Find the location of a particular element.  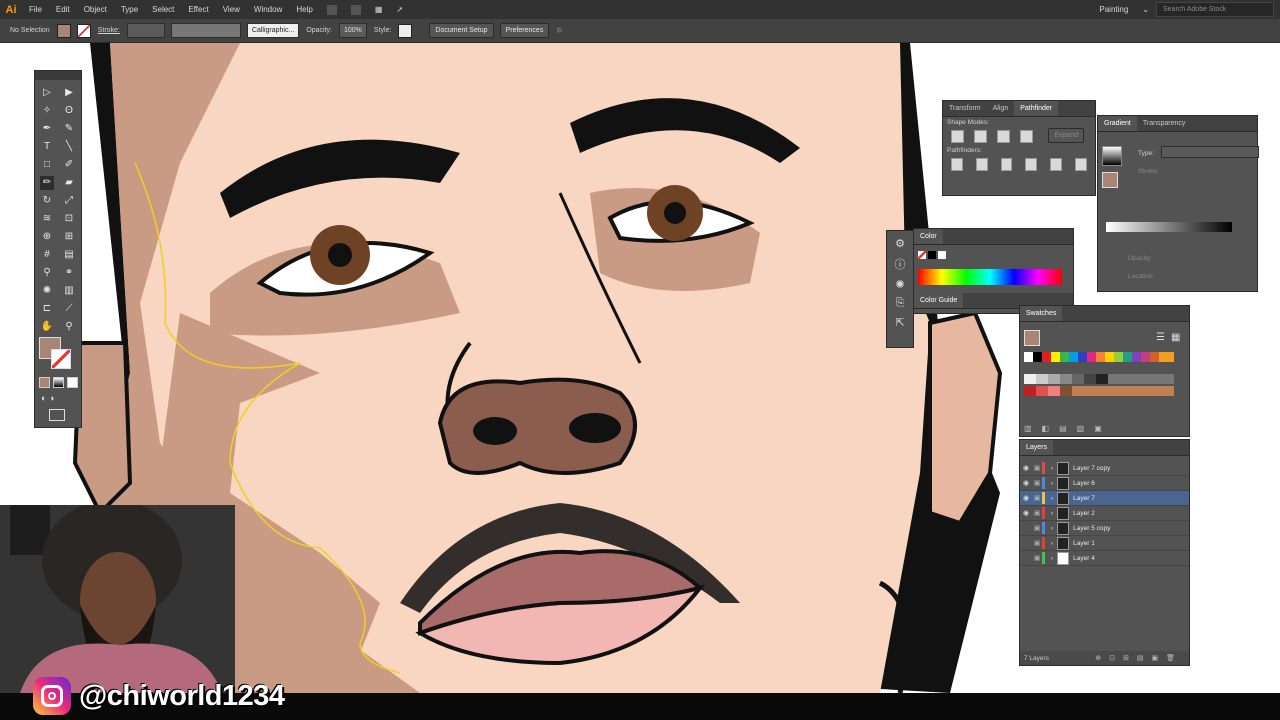

send-icon: ➚ is located at coordinates (399, 9).